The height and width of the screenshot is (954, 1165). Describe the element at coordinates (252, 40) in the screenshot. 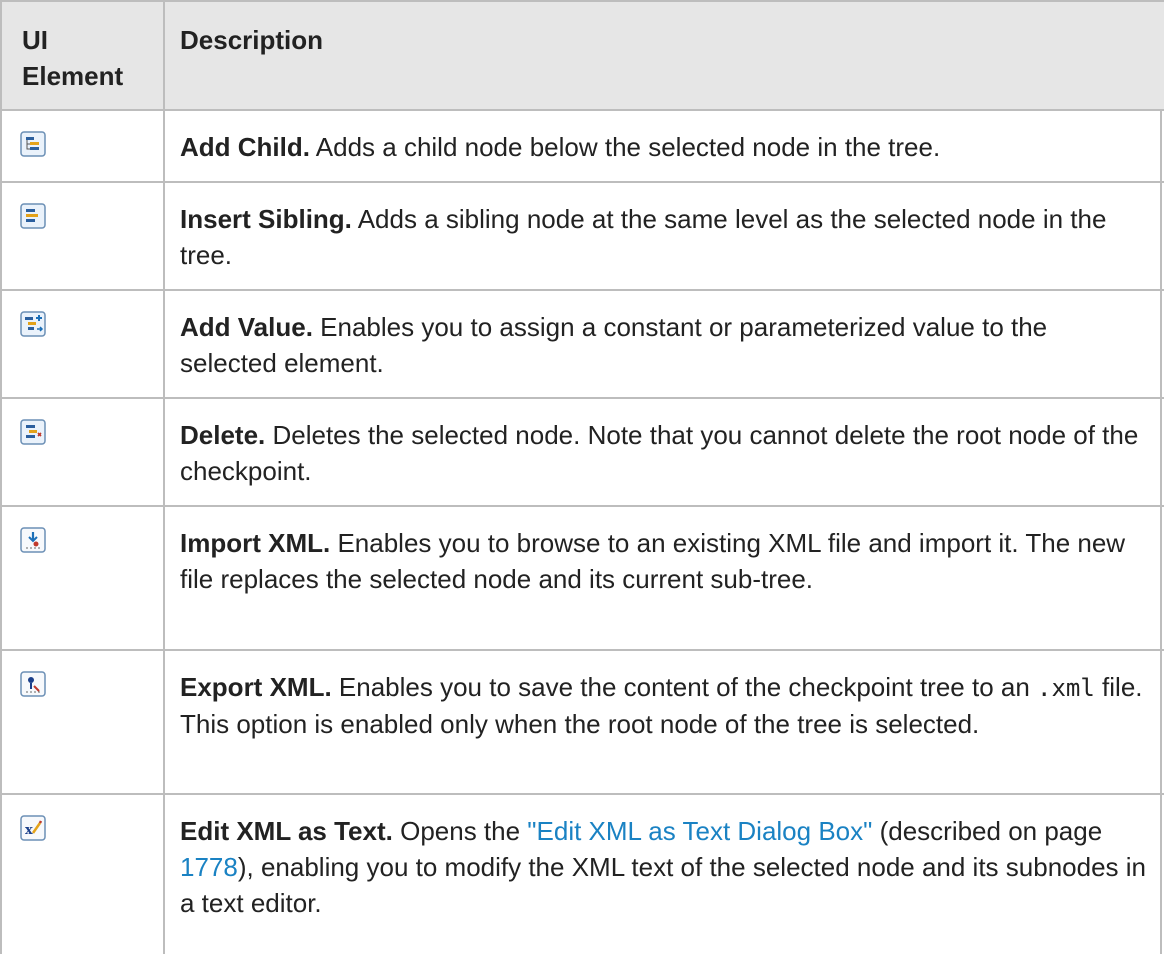

I see `header-description: Description` at that location.